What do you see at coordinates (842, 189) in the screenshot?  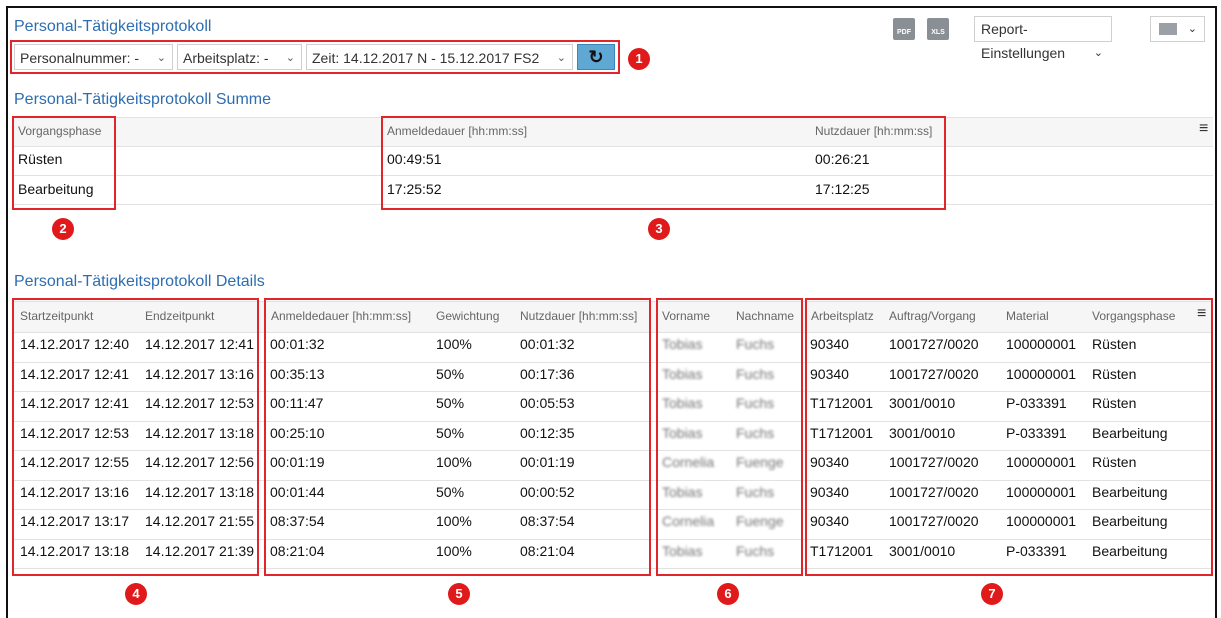 I see `summary-cell: 17:12:25` at bounding box center [842, 189].